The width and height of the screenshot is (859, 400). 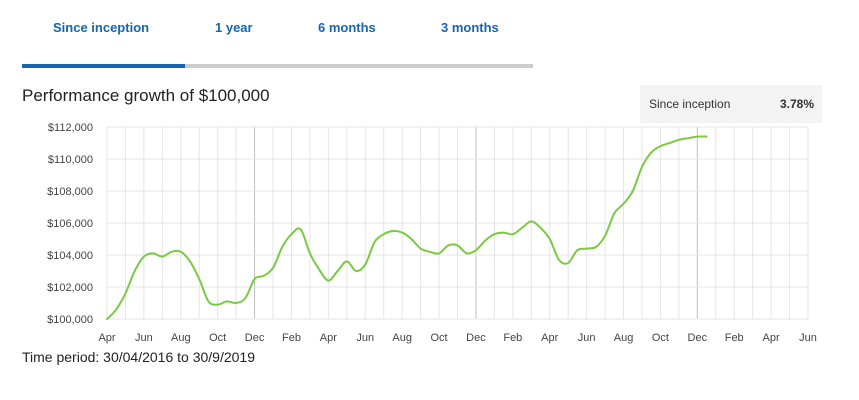 I want to click on summary-label: Since inception, so click(x=690, y=104).